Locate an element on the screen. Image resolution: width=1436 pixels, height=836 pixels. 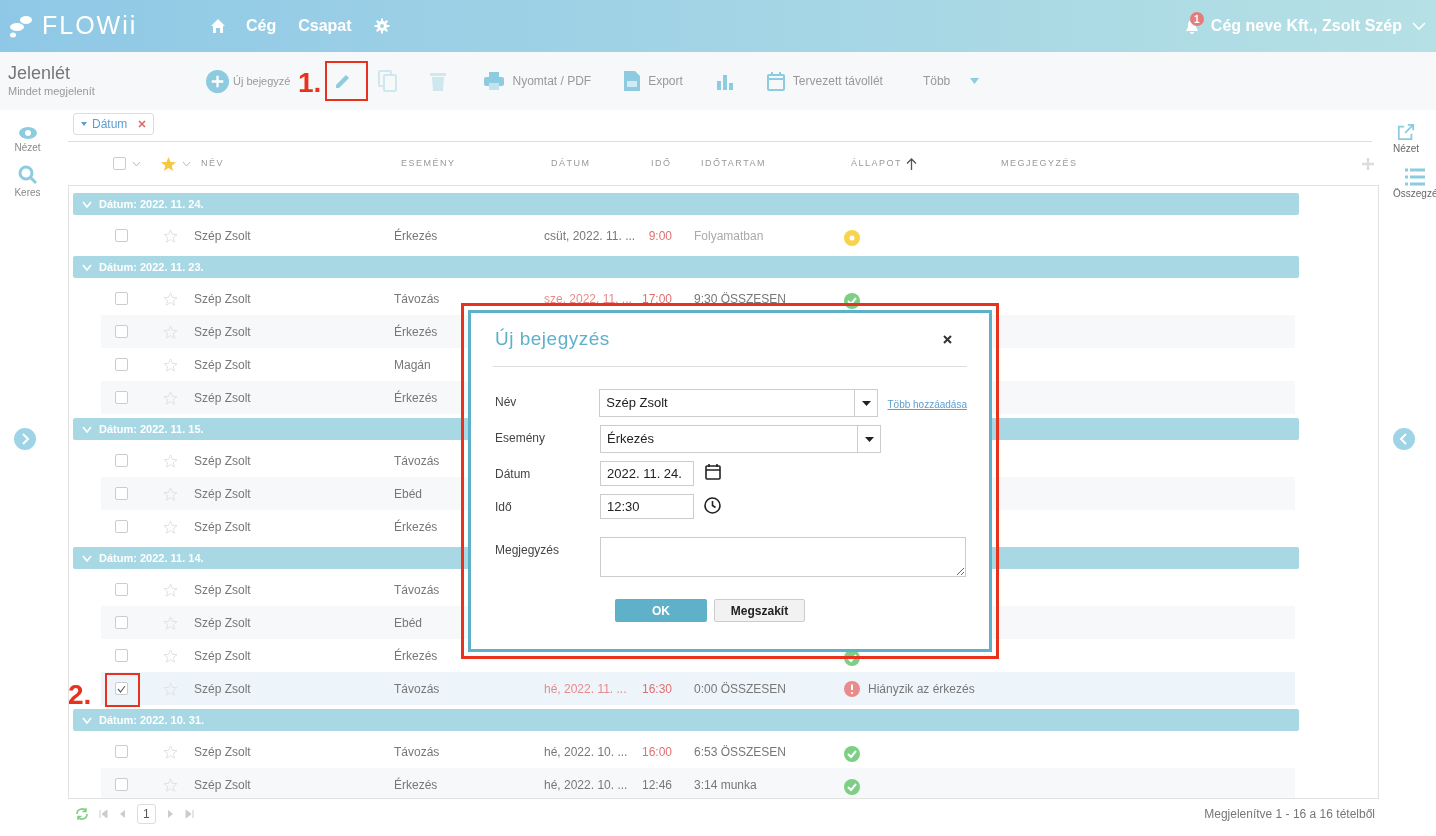
time-cell-text: 16:30 is located at coordinates (656, 689).